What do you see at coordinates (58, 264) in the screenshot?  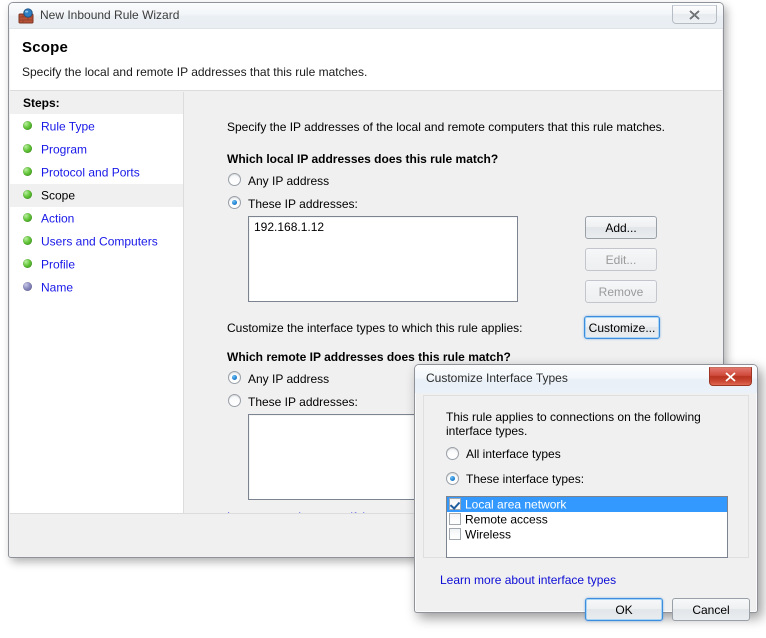 I see `step-label: Profile` at bounding box center [58, 264].